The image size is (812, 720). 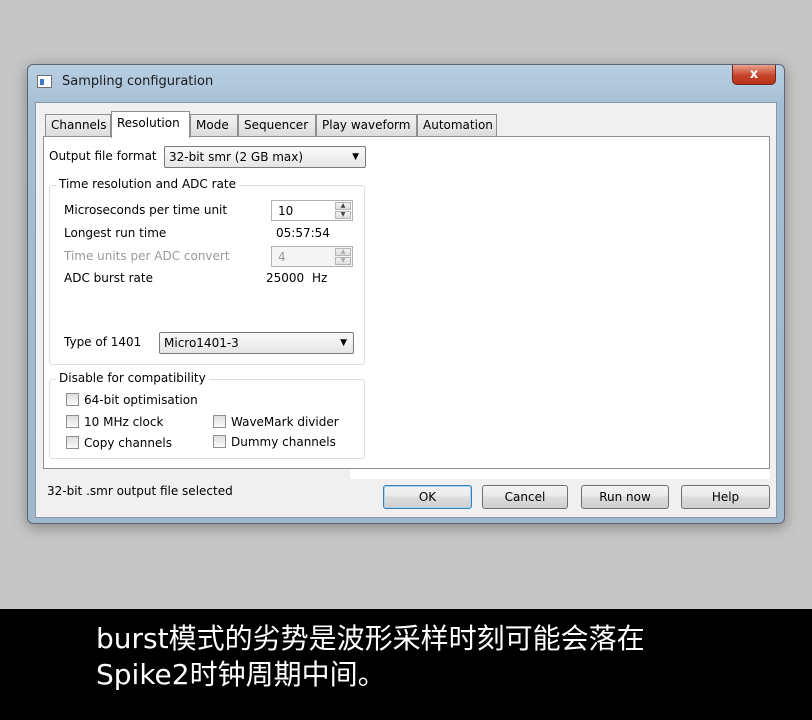 I want to click on burst-rate-value: 25000, so click(x=285, y=278).